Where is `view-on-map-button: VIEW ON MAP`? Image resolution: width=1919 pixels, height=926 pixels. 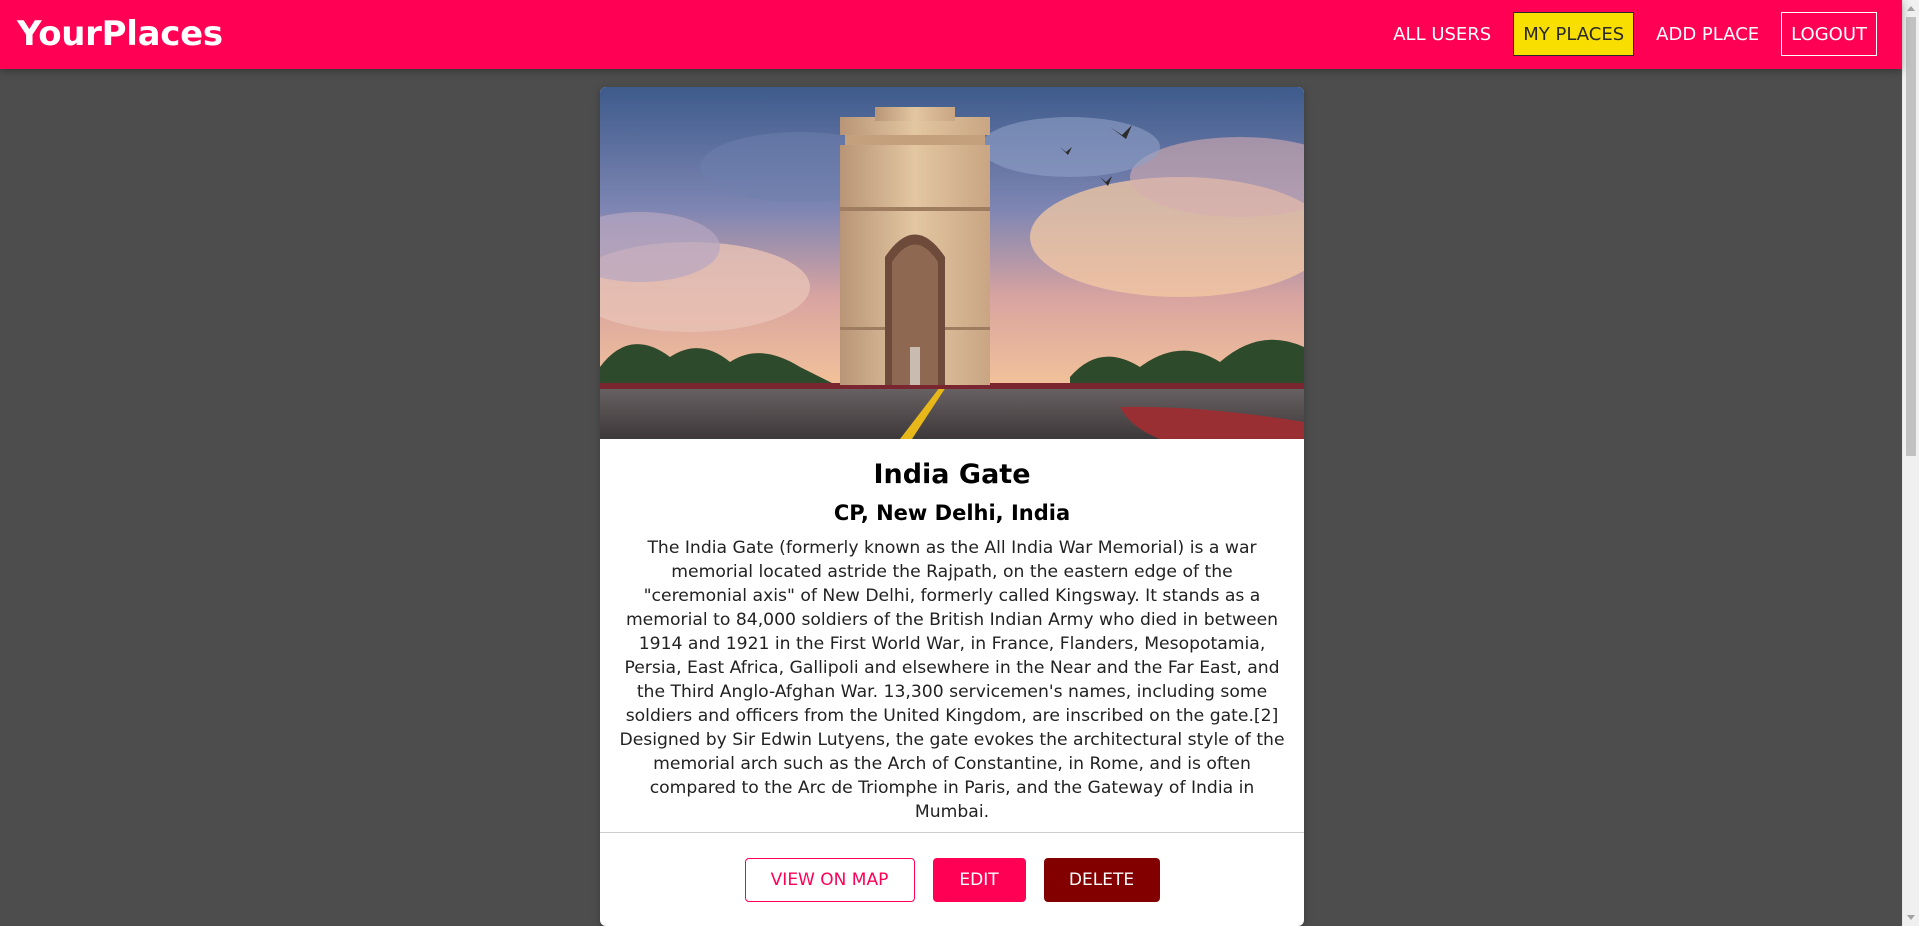 view-on-map-button: VIEW ON MAP is located at coordinates (829, 879).